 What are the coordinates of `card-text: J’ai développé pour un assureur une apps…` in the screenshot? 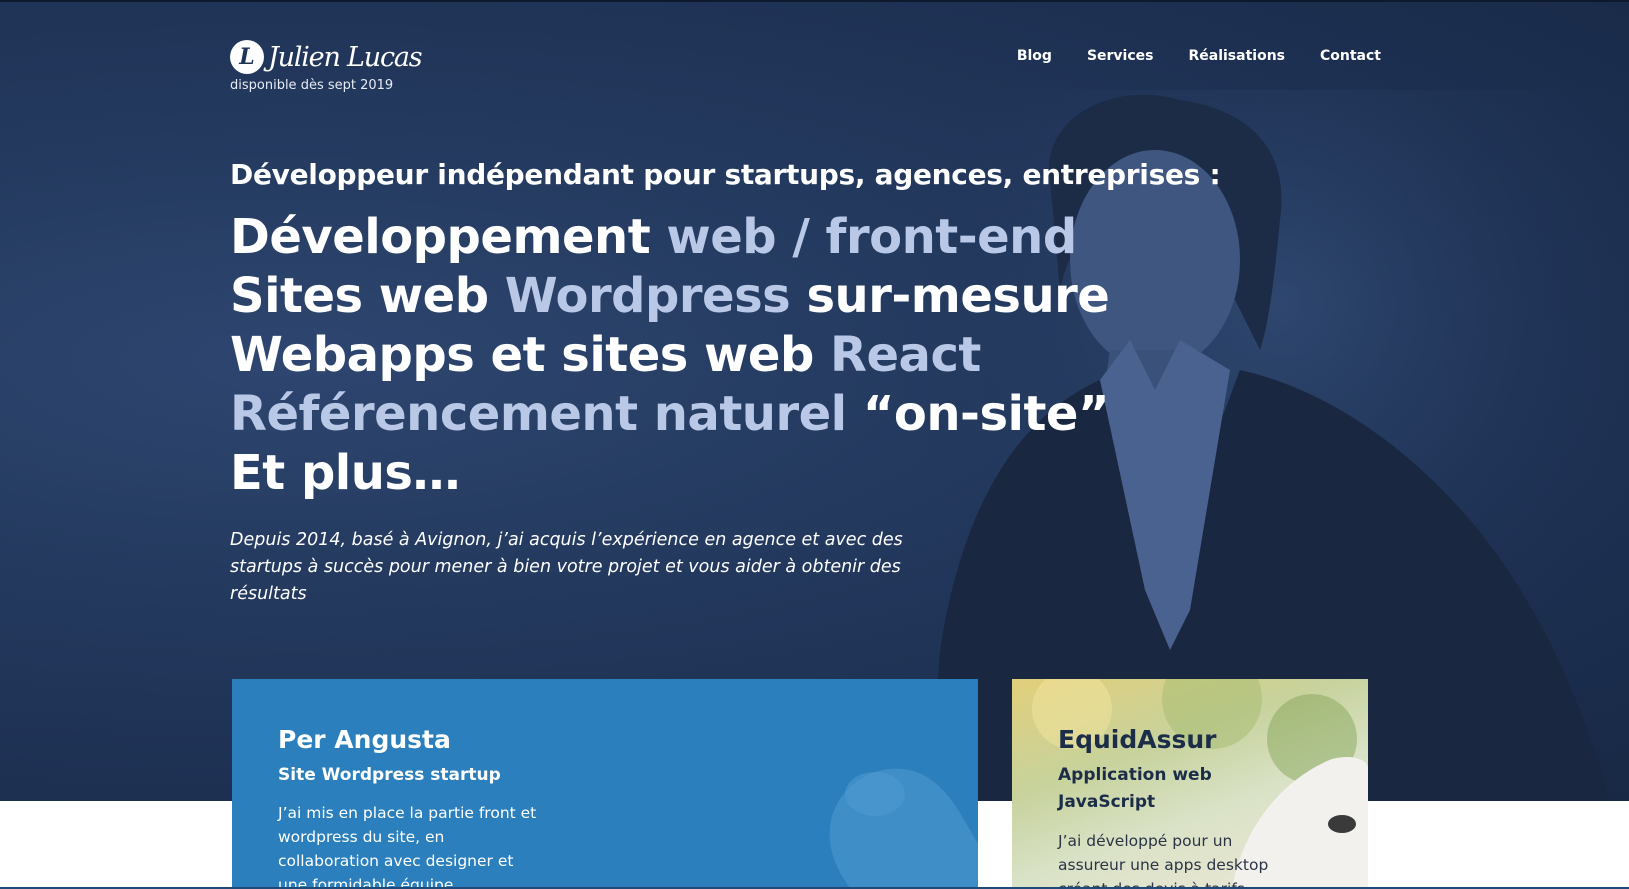 It's located at (1163, 860).